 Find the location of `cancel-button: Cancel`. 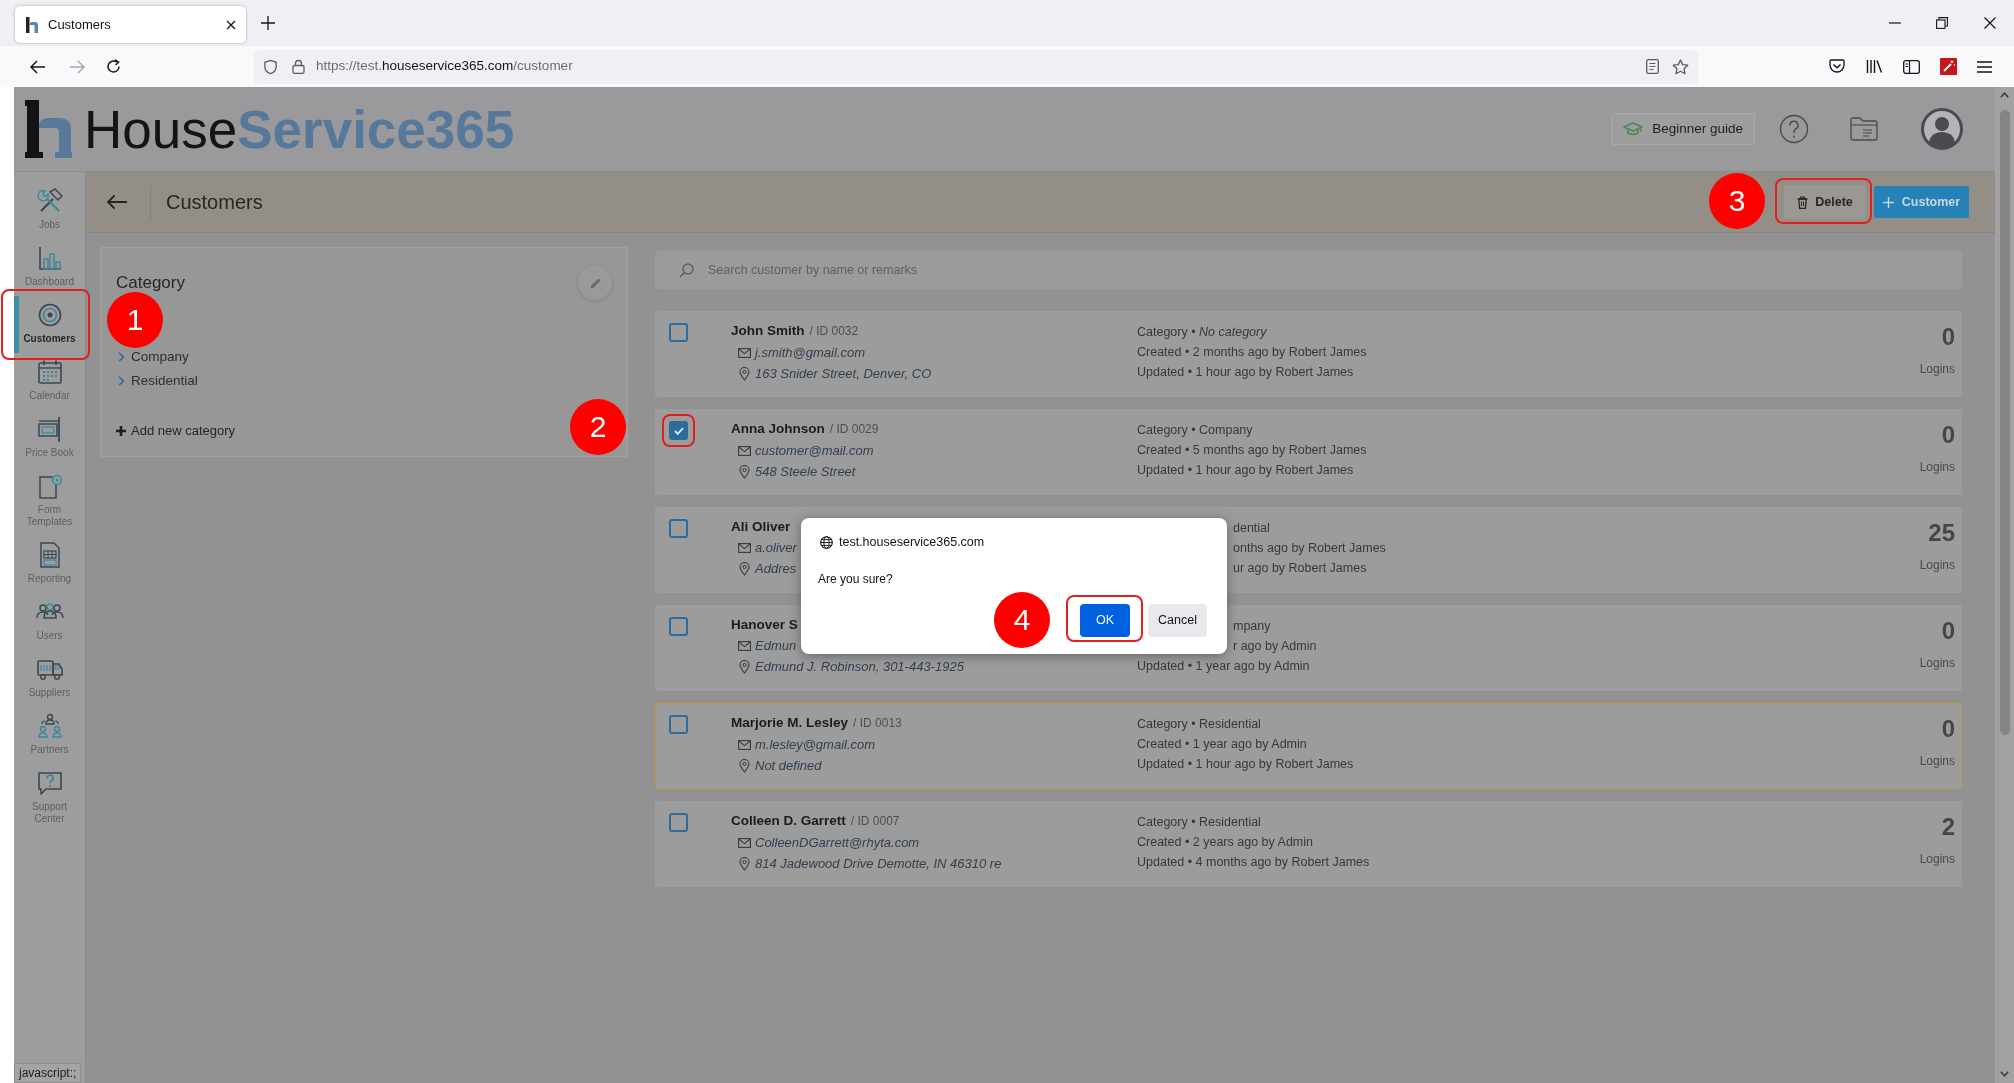

cancel-button: Cancel is located at coordinates (1177, 620).